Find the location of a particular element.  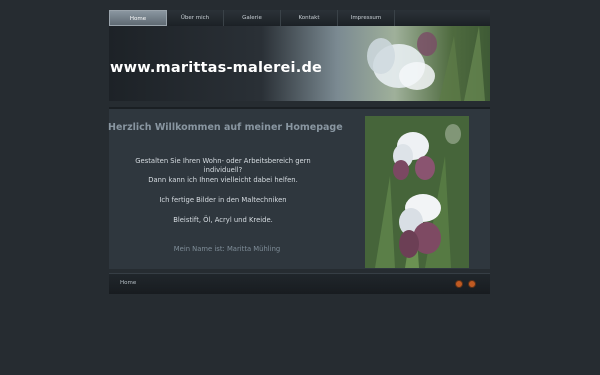

iris-painting-image is located at coordinates (417, 192).